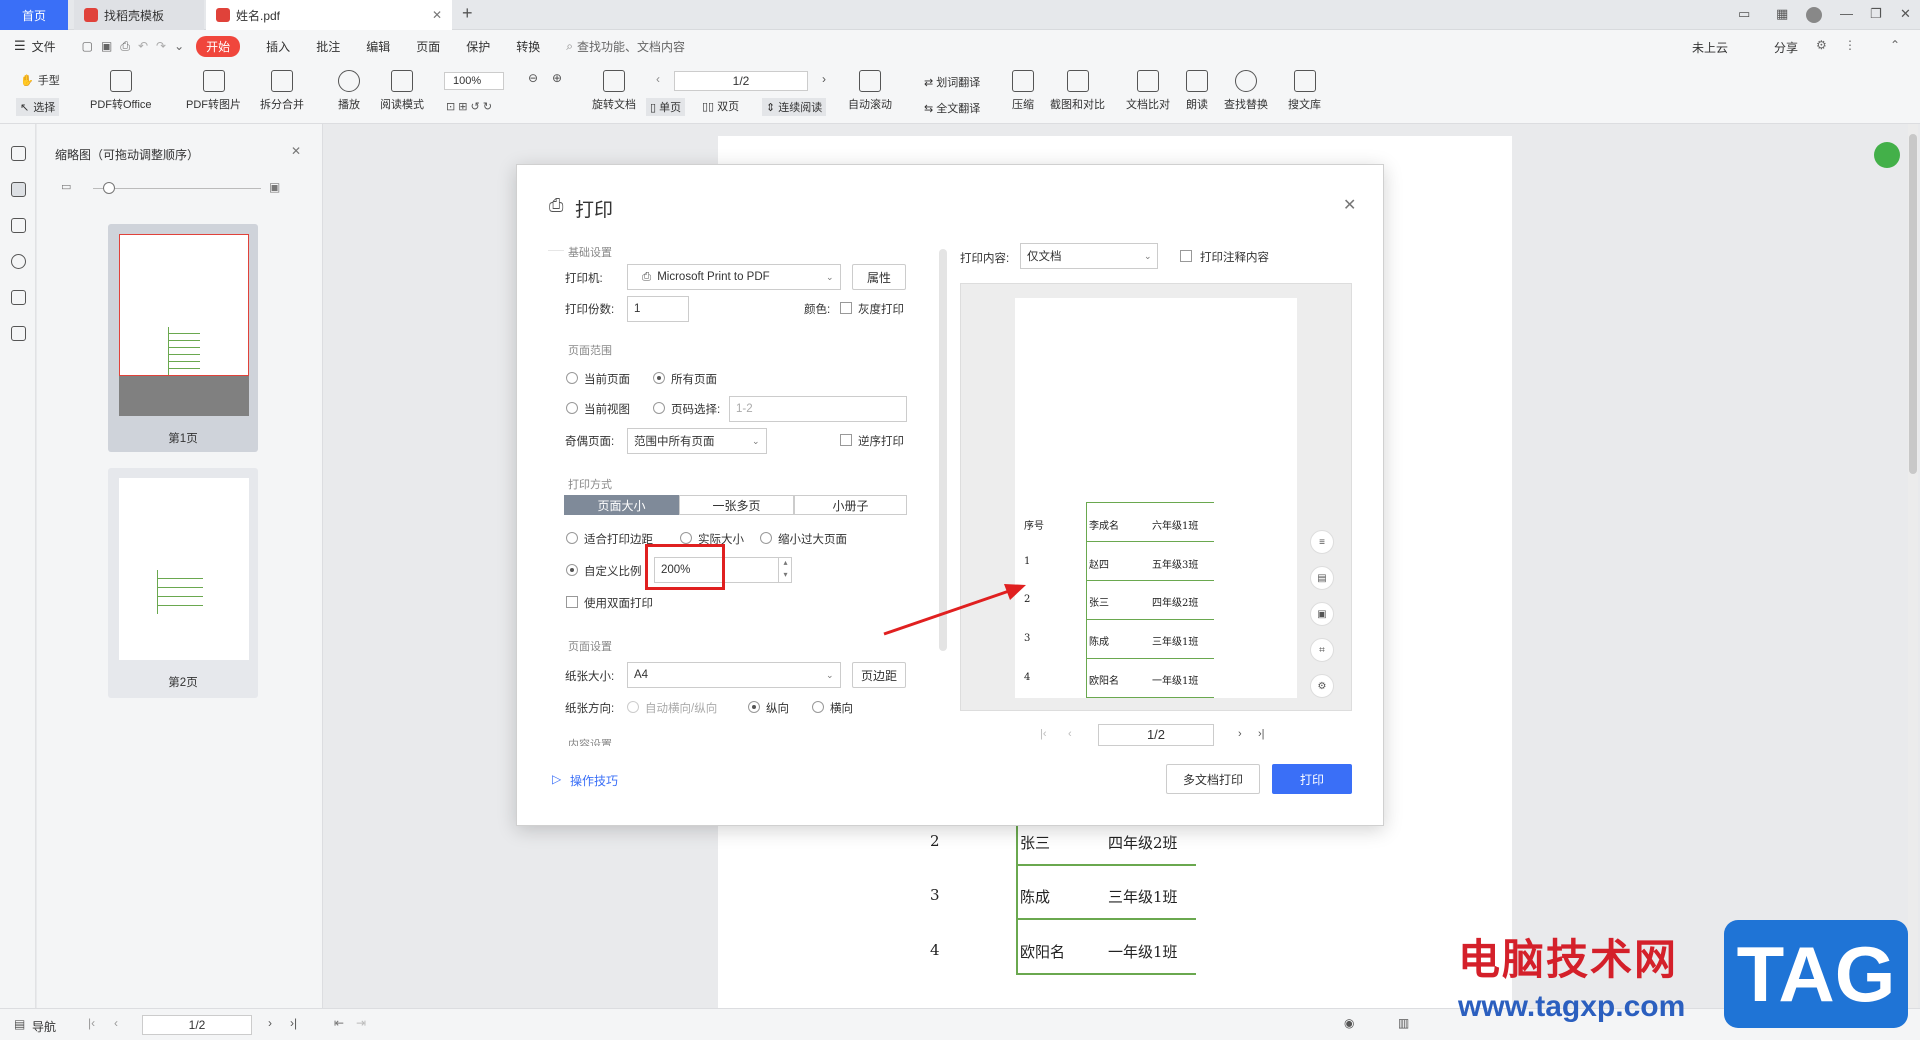  What do you see at coordinates (618, 604) in the screenshot?
I see `duplex-label: 使用双面打印` at bounding box center [618, 604].